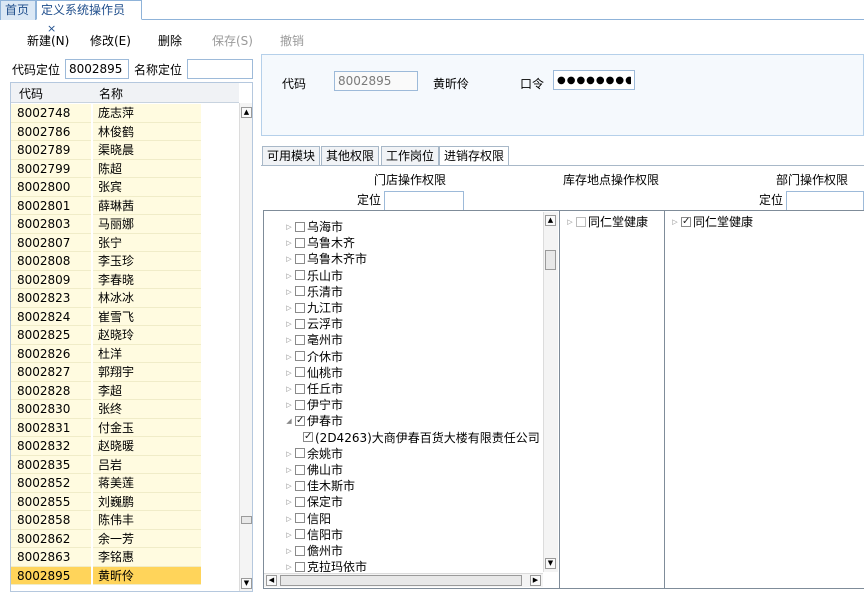 Image resolution: width=864 pixels, height=598 pixels. I want to click on tree-item: ▷ 余姚市, so click(313, 454).